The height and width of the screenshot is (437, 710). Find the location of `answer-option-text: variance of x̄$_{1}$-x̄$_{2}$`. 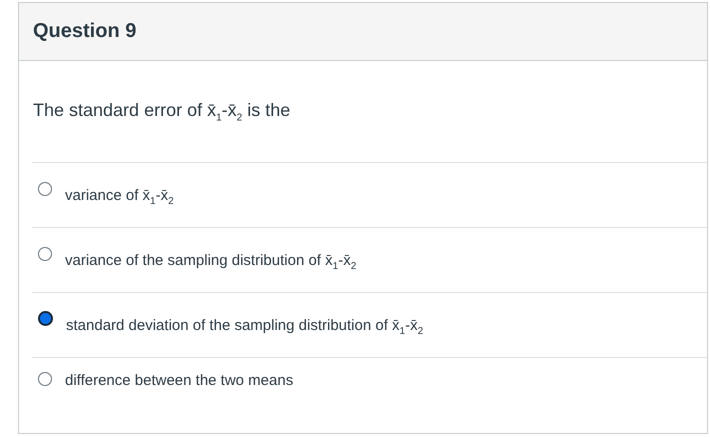

answer-option-text: variance of x̄$_{1}$-x̄$_{2}$ is located at coordinates (119, 196).